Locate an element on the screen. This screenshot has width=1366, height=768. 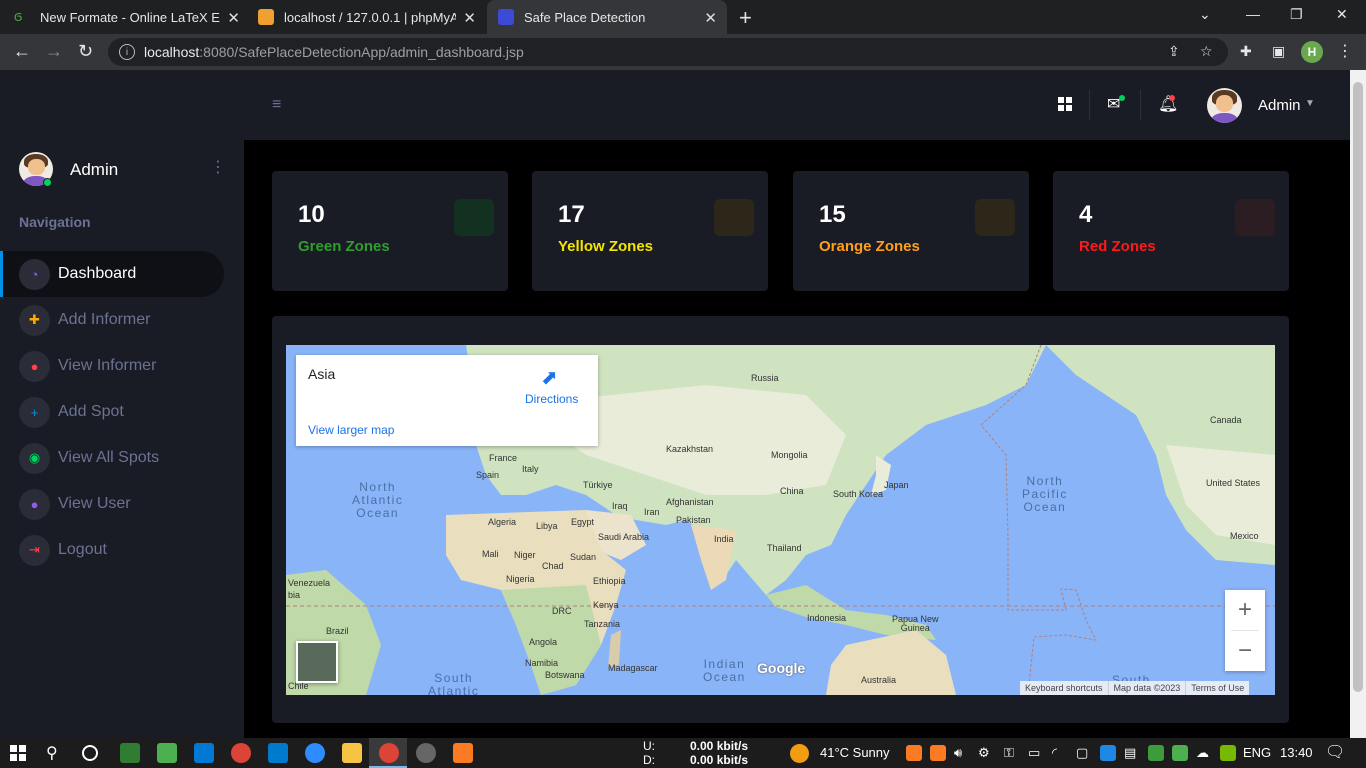
share-icon: ⇪ is located at coordinates (1174, 51).